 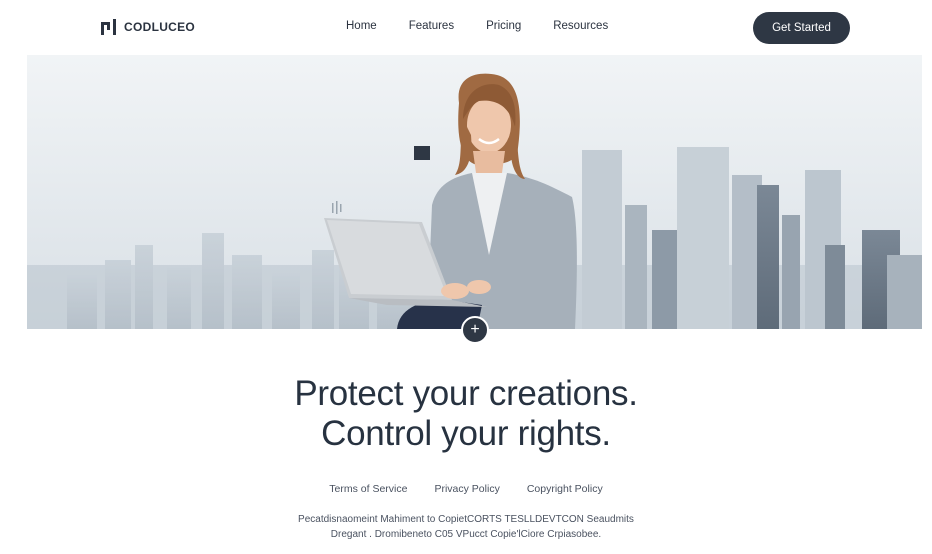 I want to click on nav-features: Features, so click(x=431, y=26).